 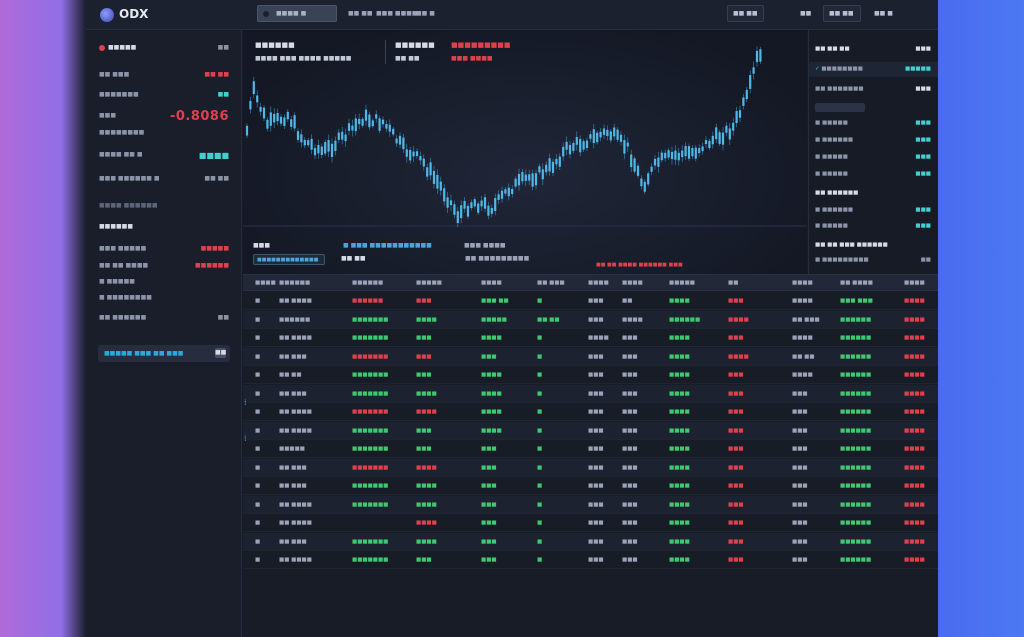 I want to click on table-cell: ■■ ■■■, so click(x=293, y=393).